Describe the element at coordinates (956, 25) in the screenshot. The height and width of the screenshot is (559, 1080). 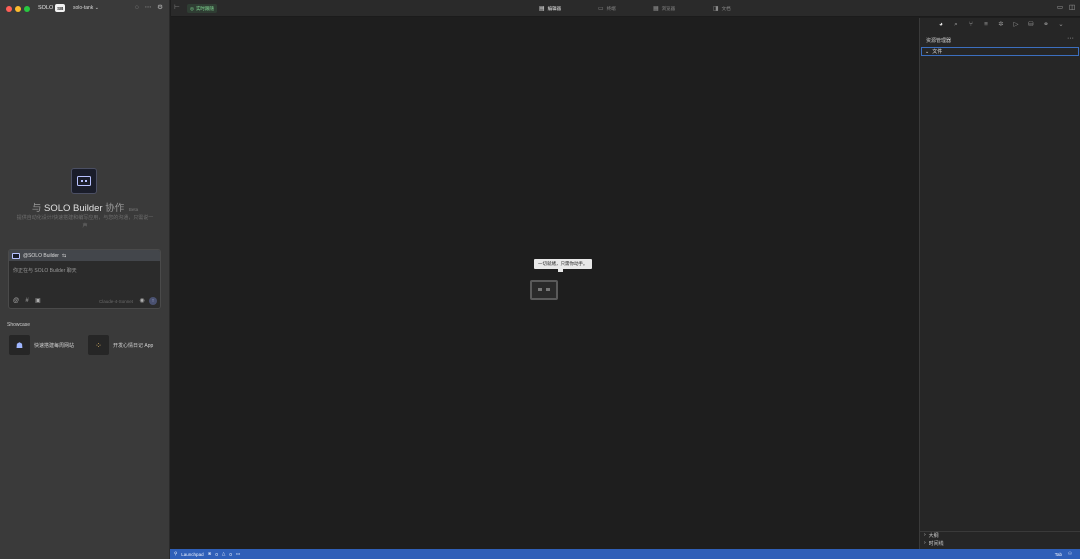
I see `search-icon: ⌕` at that location.